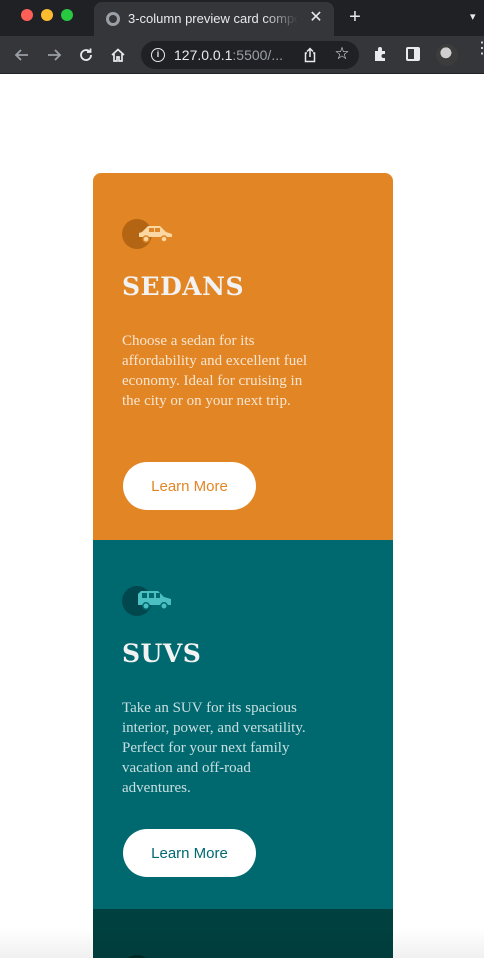 This screenshot has width=484, height=958. Describe the element at coordinates (479, 52) in the screenshot. I see `more-menu-icon: ⋮` at that location.